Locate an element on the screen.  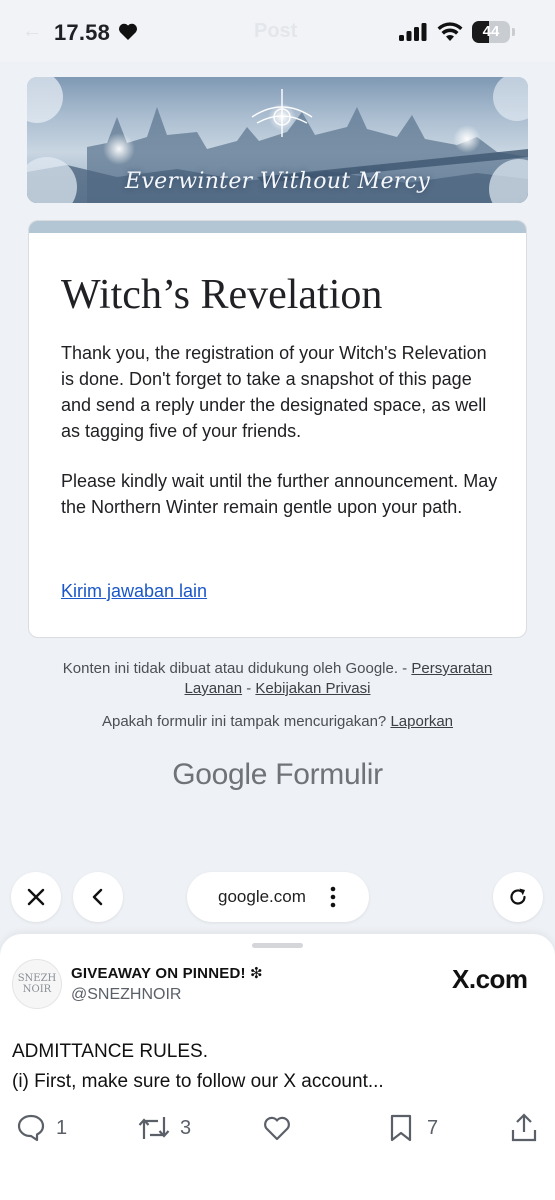
card-accent-bar is located at coordinates (277, 227).